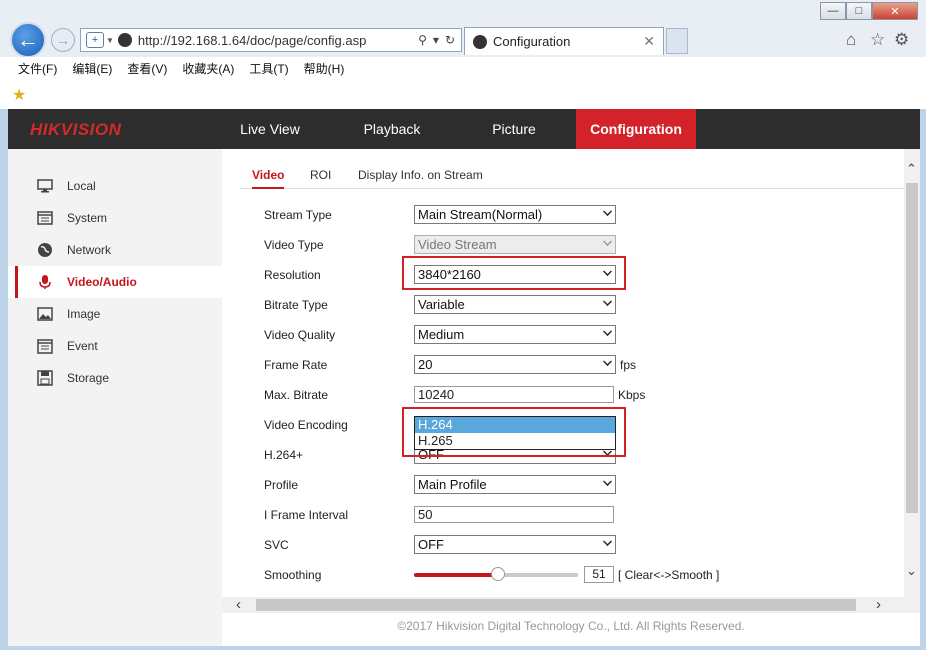 This screenshot has height=650, width=926. I want to click on tab-close-icon: ✕, so click(649, 41).